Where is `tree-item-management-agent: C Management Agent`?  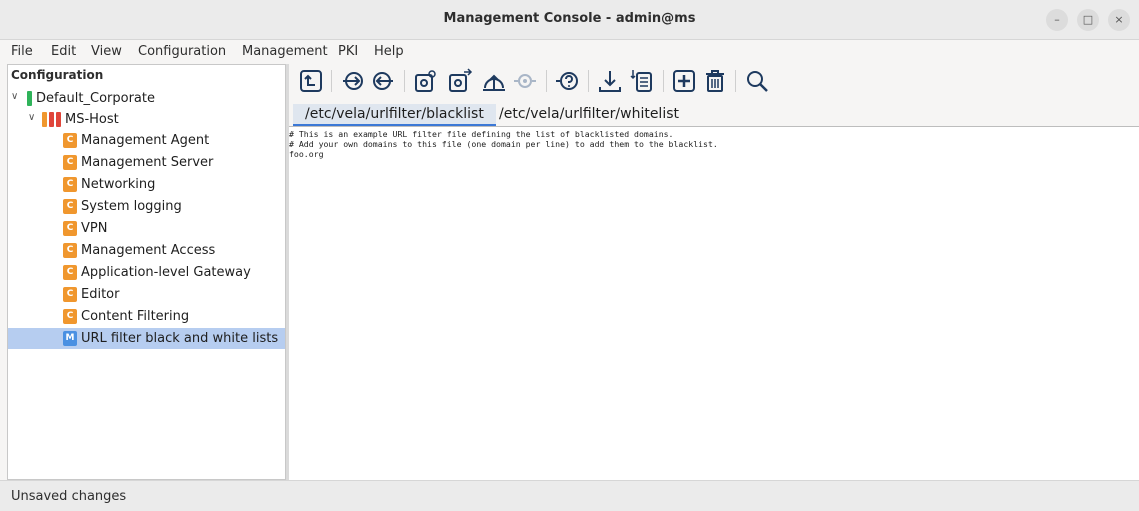 tree-item-management-agent: C Management Agent is located at coordinates (146, 140).